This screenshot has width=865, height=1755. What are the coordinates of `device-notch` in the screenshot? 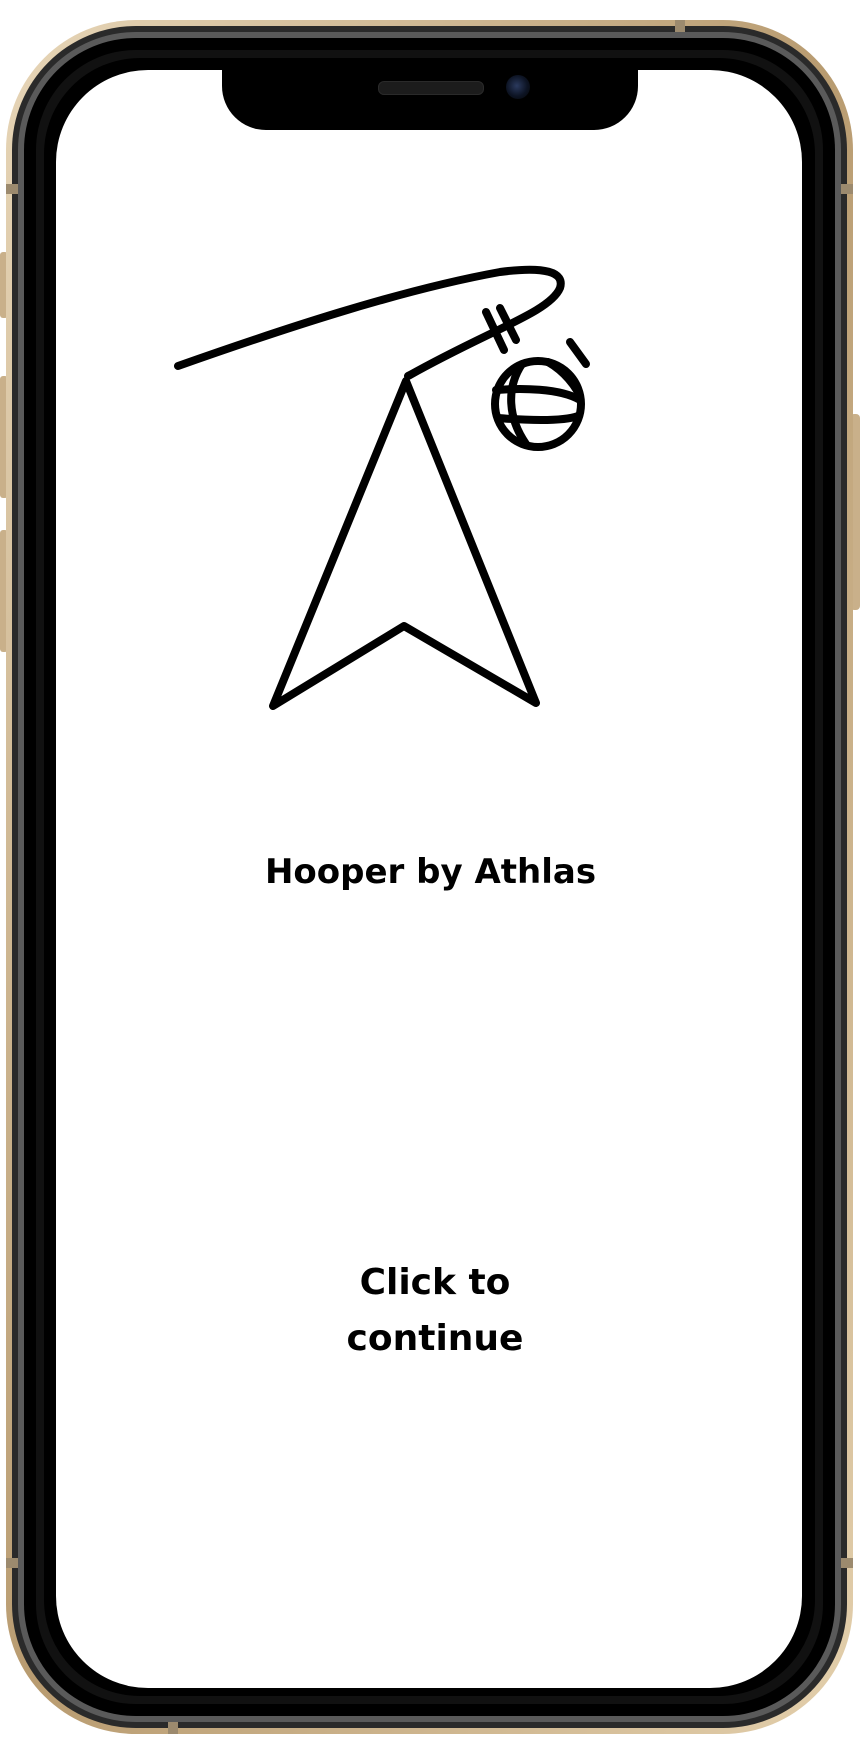 It's located at (430, 95).